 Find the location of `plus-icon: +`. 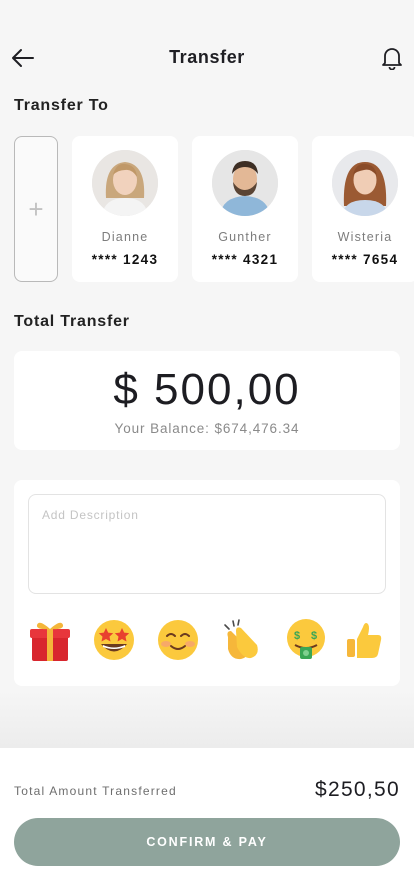

plus-icon: + is located at coordinates (36, 208).